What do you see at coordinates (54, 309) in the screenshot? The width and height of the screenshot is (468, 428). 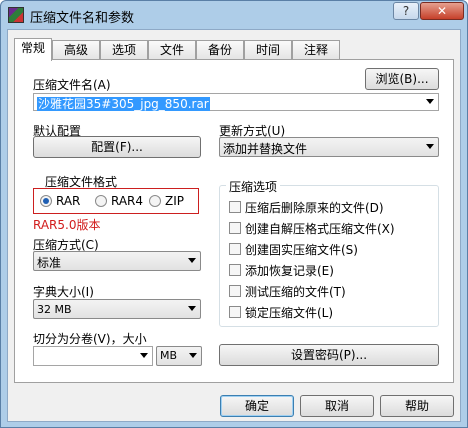 I see `dictionary-size-value: 32 MB` at bounding box center [54, 309].